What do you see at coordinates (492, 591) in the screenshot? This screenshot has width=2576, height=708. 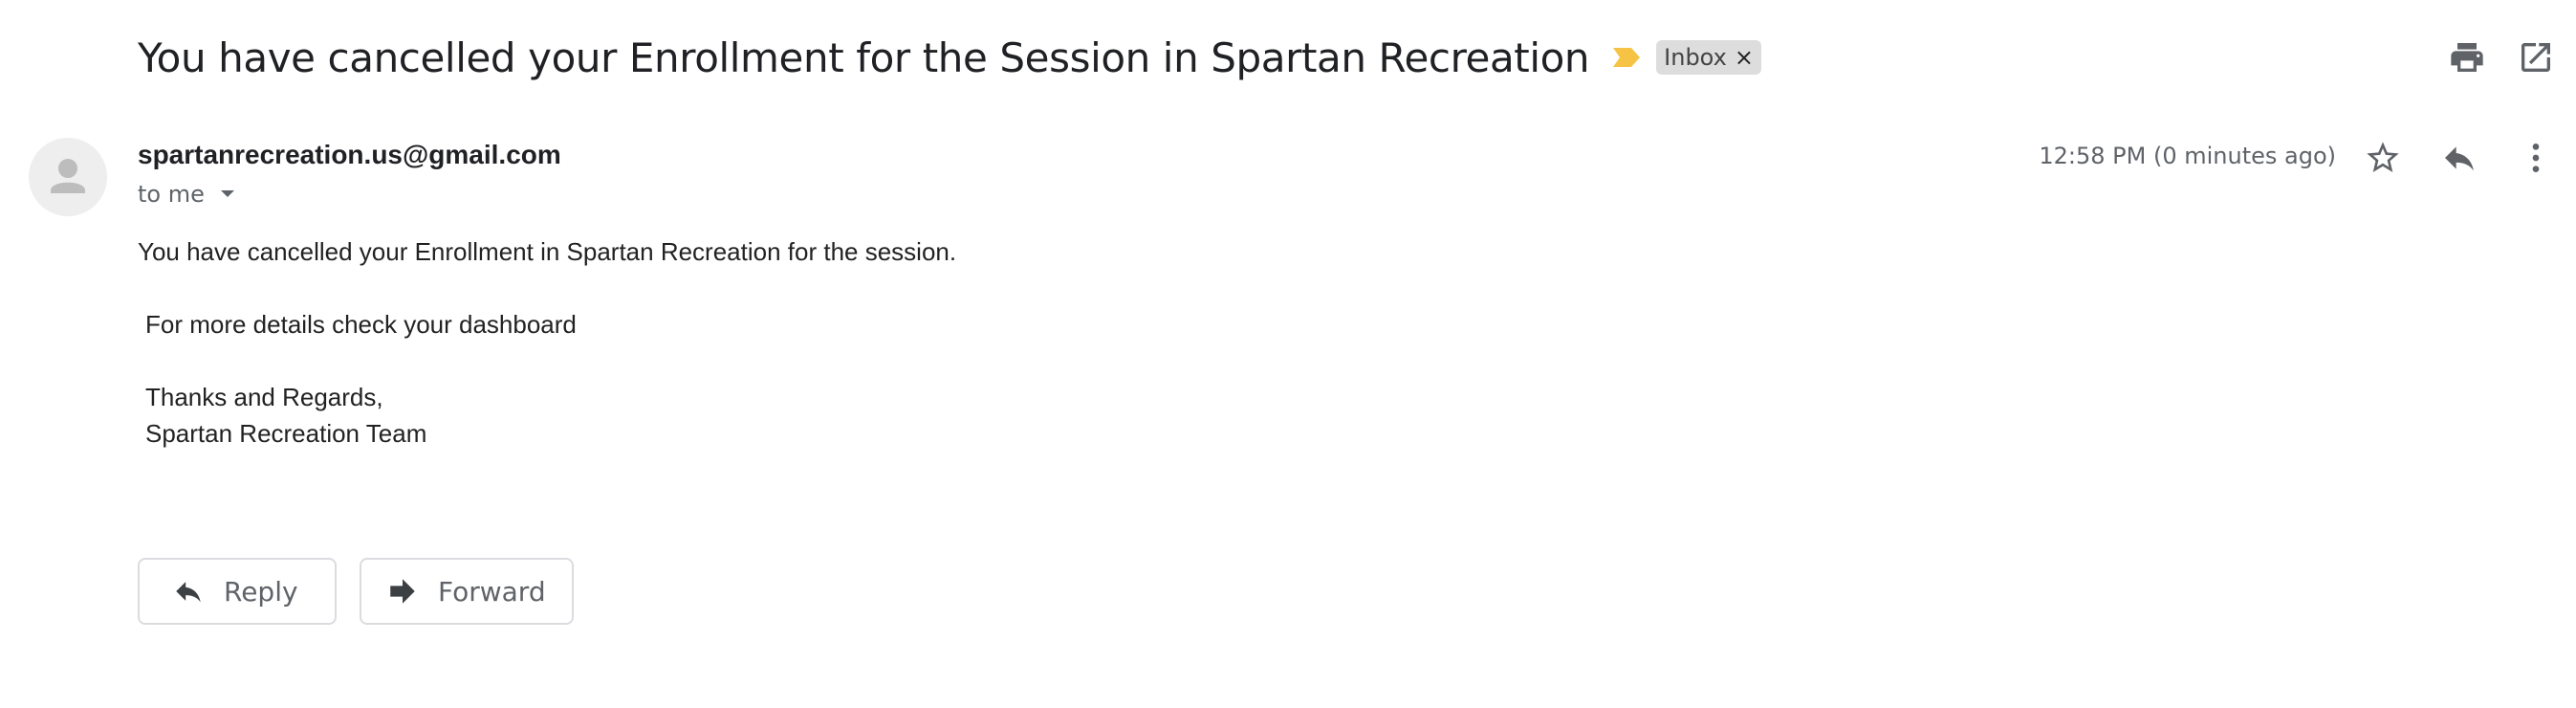 I see `forward-button-label: Forward` at bounding box center [492, 591].